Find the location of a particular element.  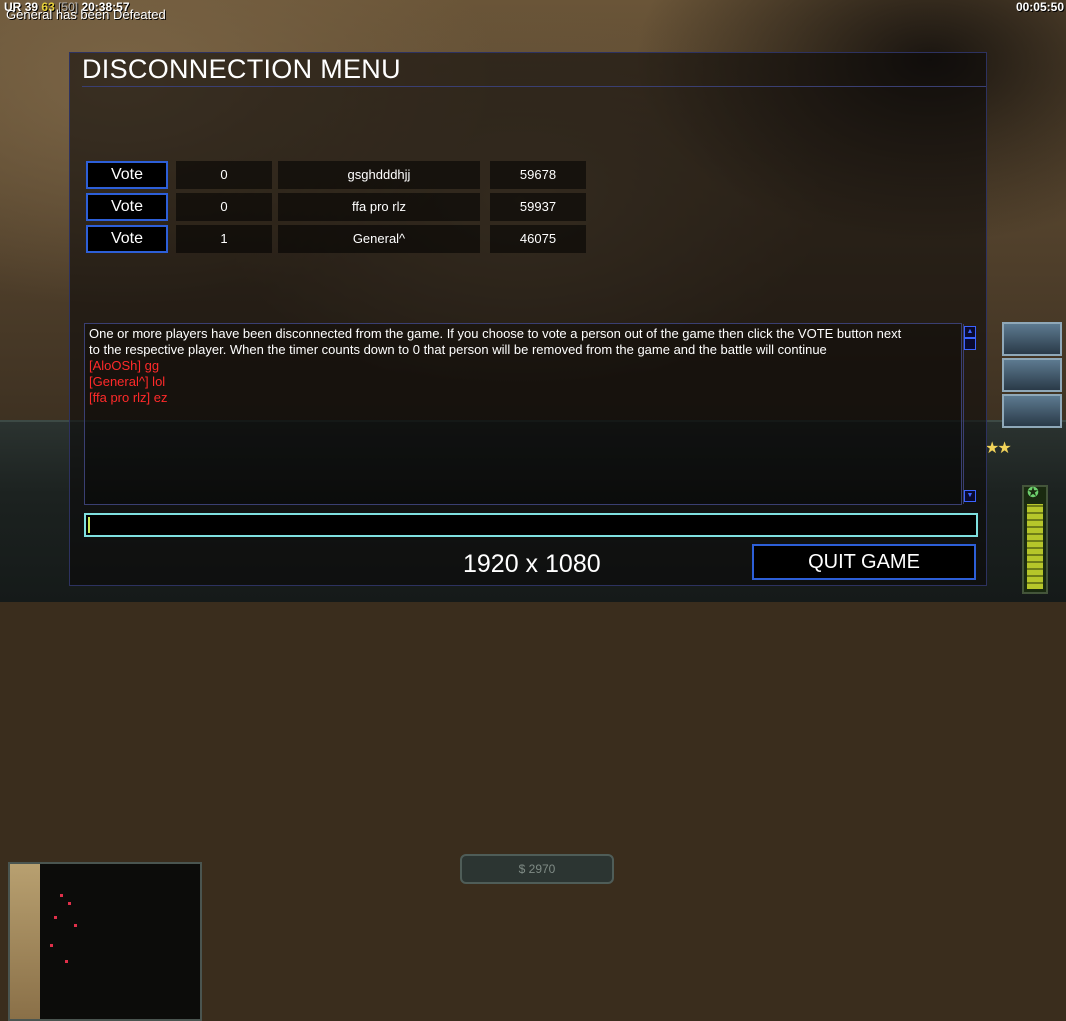

chat-message: [General^] lol is located at coordinates (127, 381).